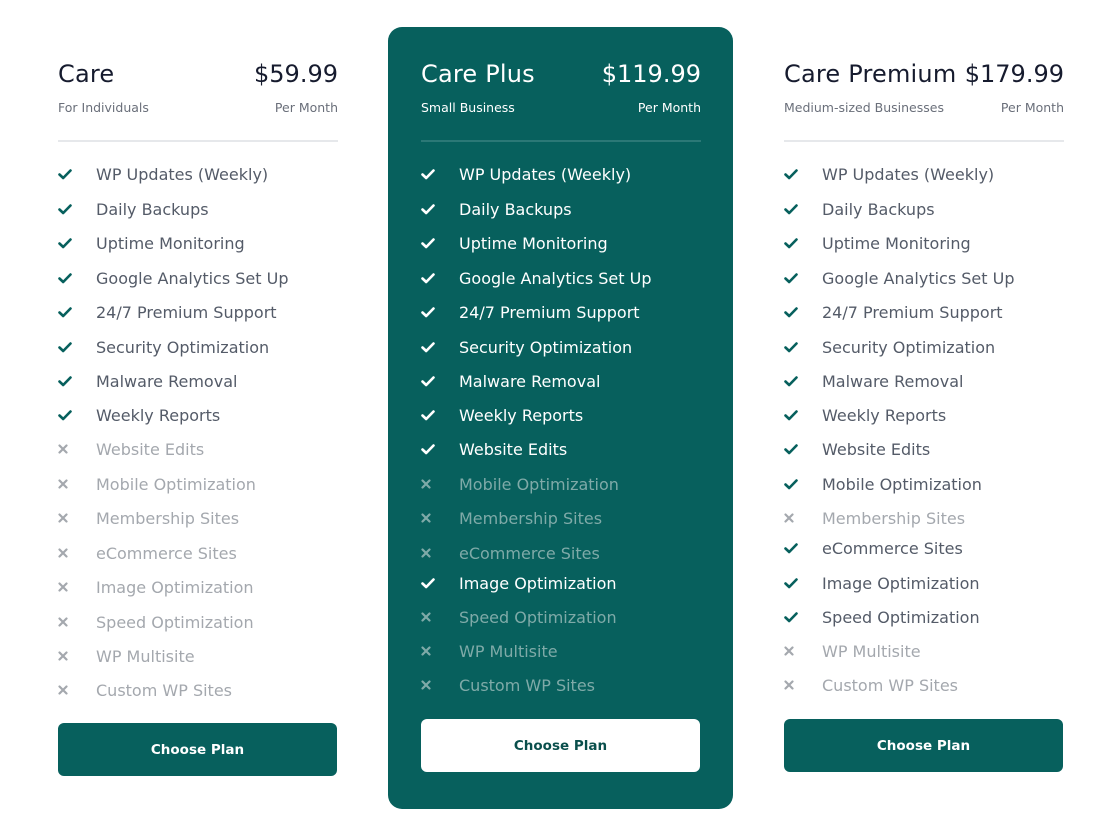  I want to click on feature-item: Malware Removal, so click(147, 381).